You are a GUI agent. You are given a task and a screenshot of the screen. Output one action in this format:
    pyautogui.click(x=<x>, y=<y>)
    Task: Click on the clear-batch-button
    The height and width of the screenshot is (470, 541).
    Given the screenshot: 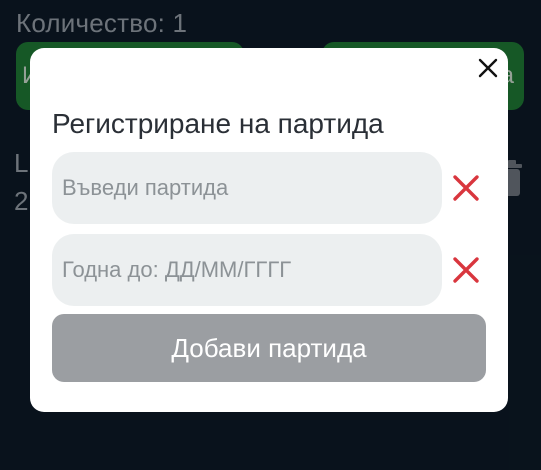 What is the action you would take?
    pyautogui.click(x=466, y=188)
    